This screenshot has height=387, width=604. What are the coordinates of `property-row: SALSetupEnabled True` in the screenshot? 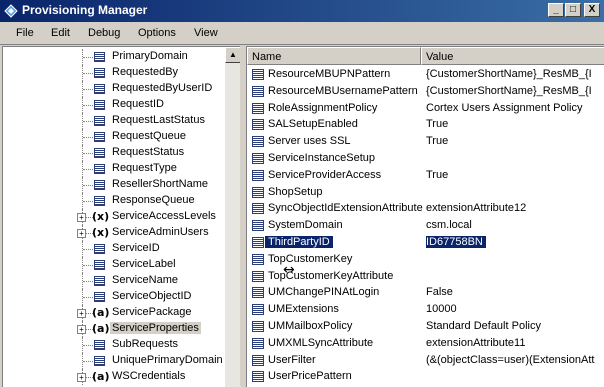 It's located at (425, 124).